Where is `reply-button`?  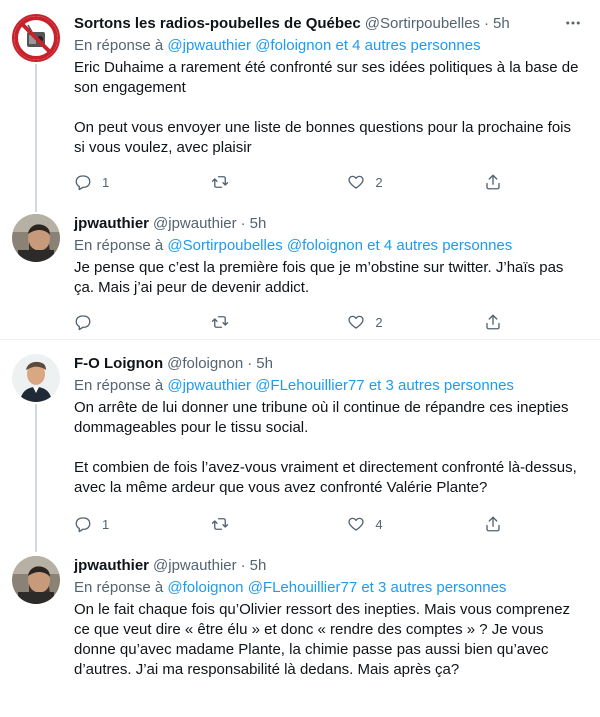 reply-button is located at coordinates (104, 322).